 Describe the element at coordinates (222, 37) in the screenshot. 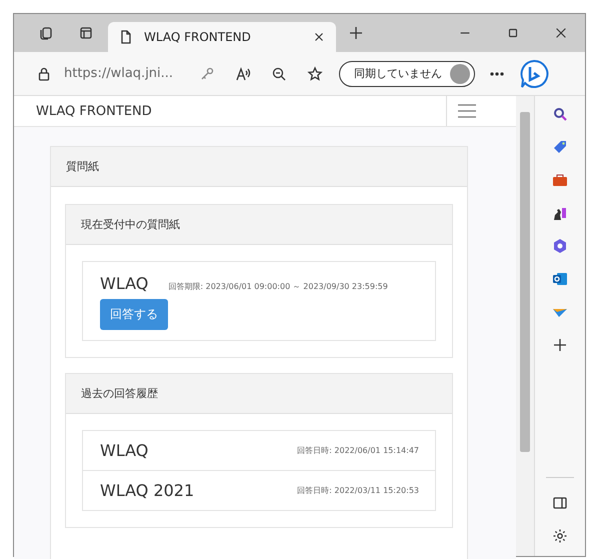

I see `browser-tab: WLAQ FRONTEND` at that location.